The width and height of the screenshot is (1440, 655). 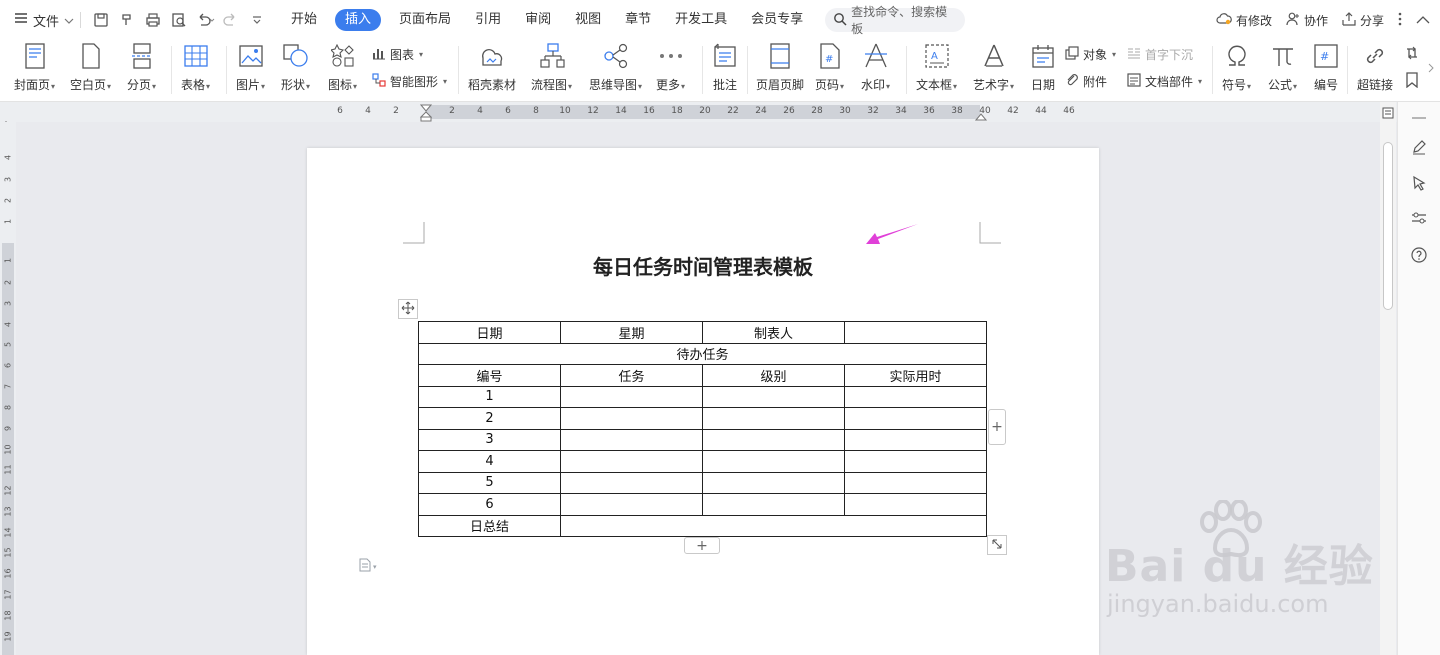 I want to click on table-cell: 3, so click(x=489, y=439).